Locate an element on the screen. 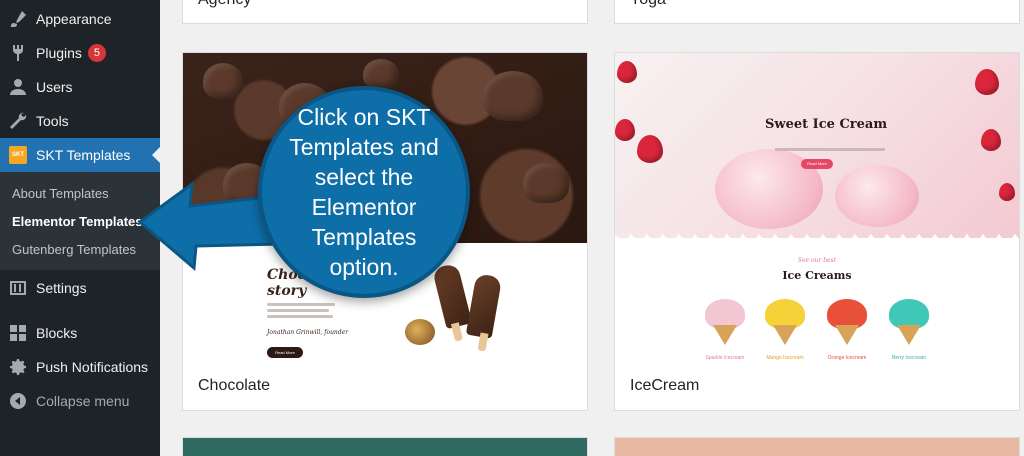 The image size is (1024, 456). wrench-icon is located at coordinates (18, 121).